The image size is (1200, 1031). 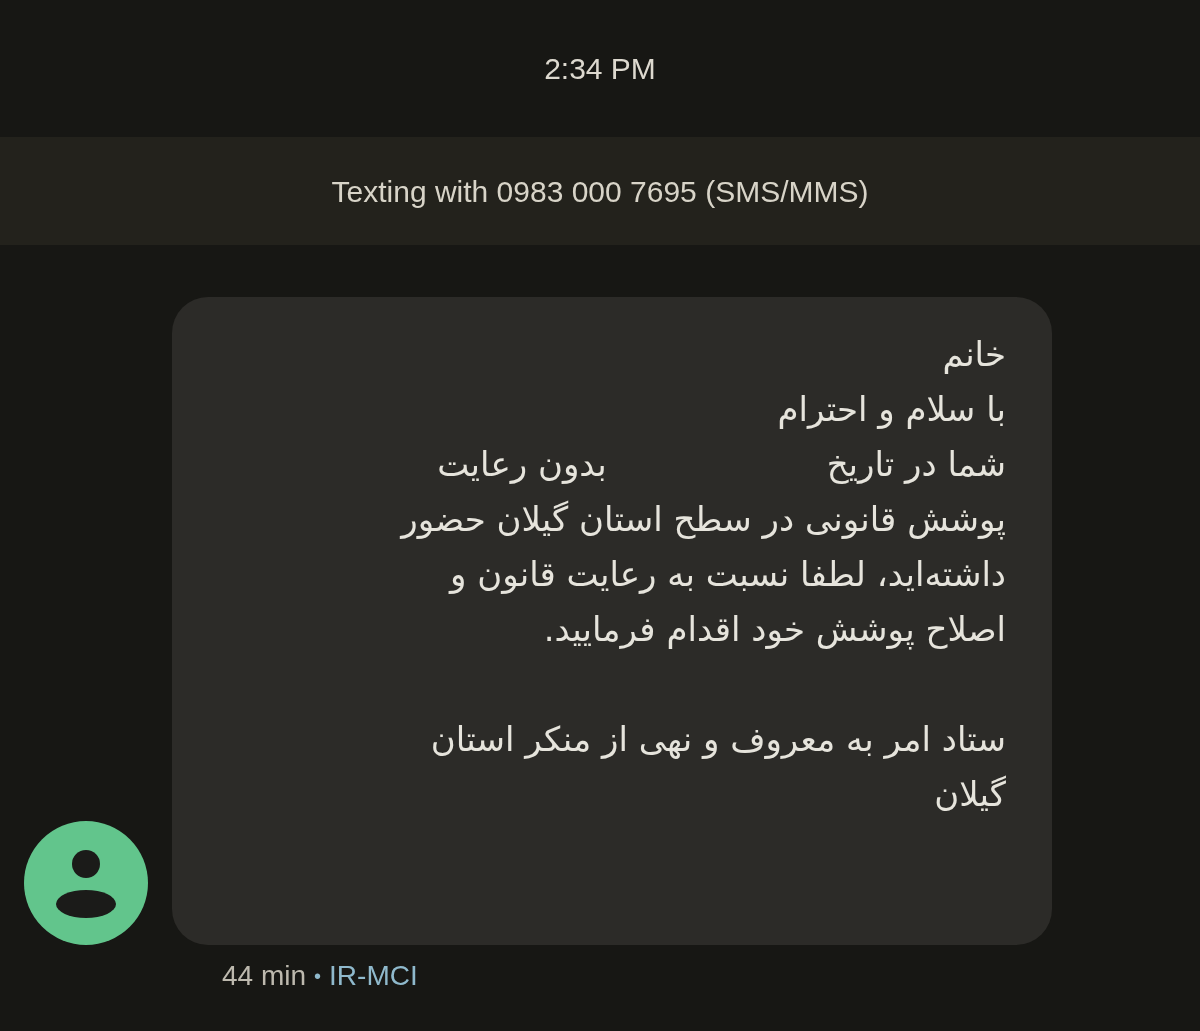 What do you see at coordinates (600, 69) in the screenshot?
I see `timestamp: 2:34 PM` at bounding box center [600, 69].